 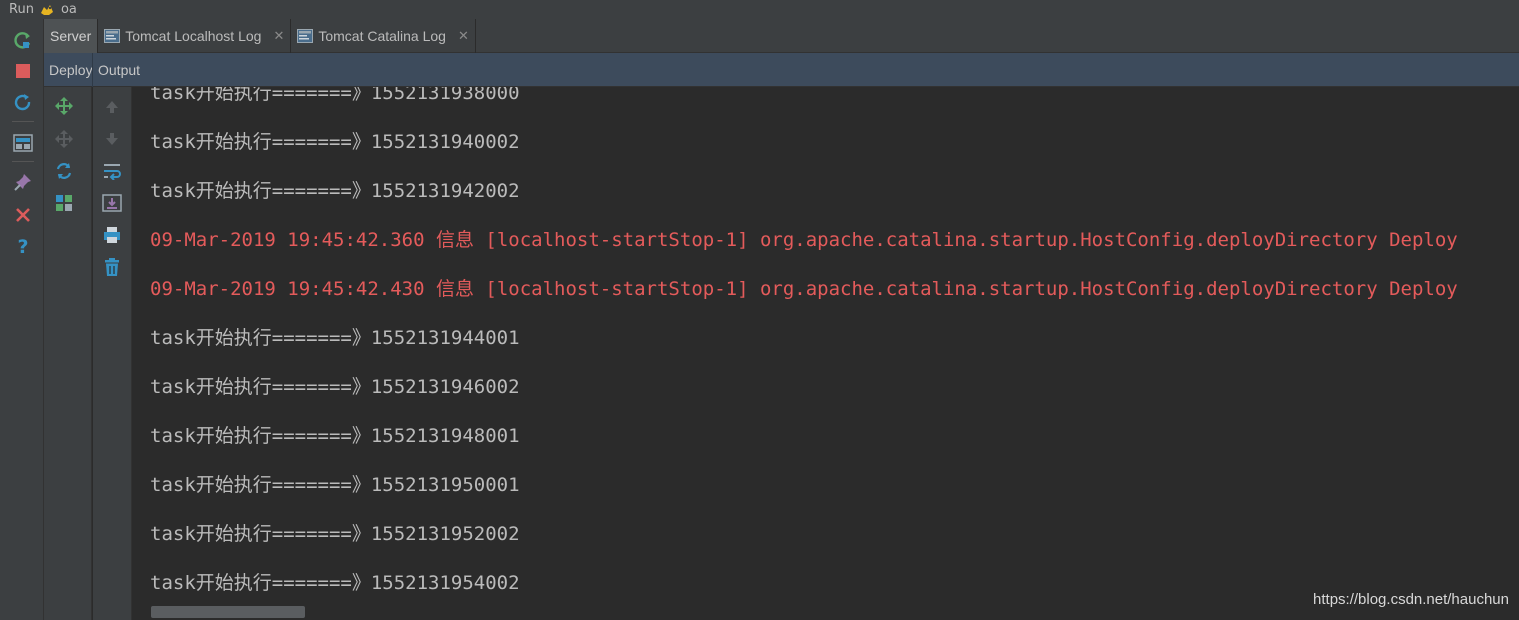 I want to click on output-header: Output, so click(x=119, y=70).